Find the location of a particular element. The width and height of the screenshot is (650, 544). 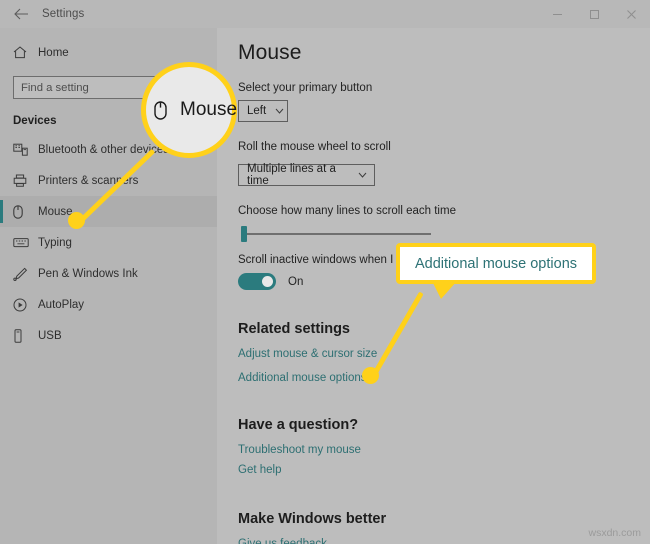

toggle-knob is located at coordinates (267, 281).